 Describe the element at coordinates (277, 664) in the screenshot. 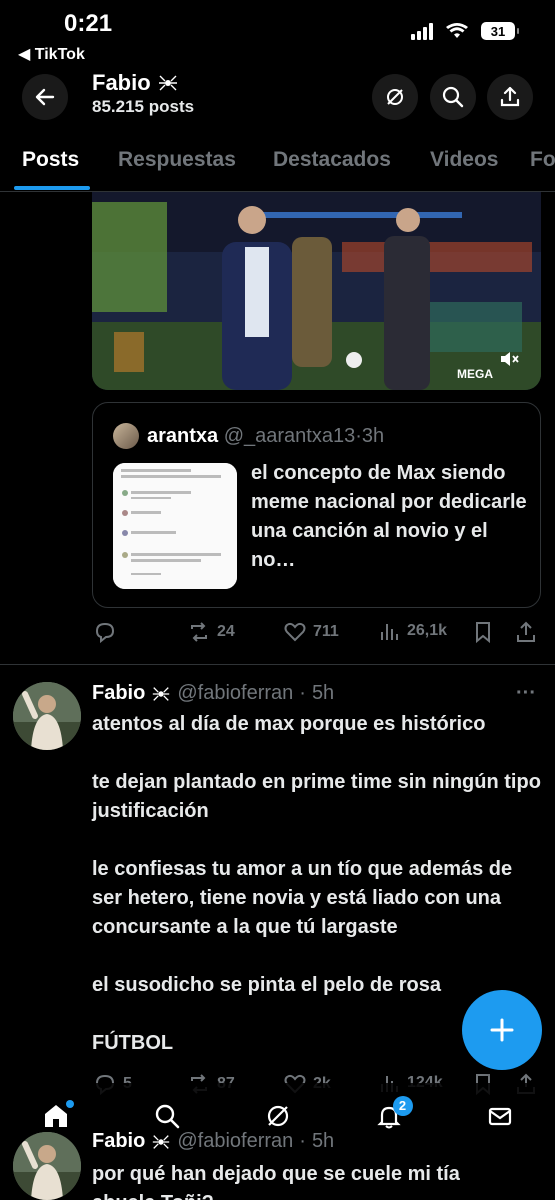

I see `post-divider` at that location.